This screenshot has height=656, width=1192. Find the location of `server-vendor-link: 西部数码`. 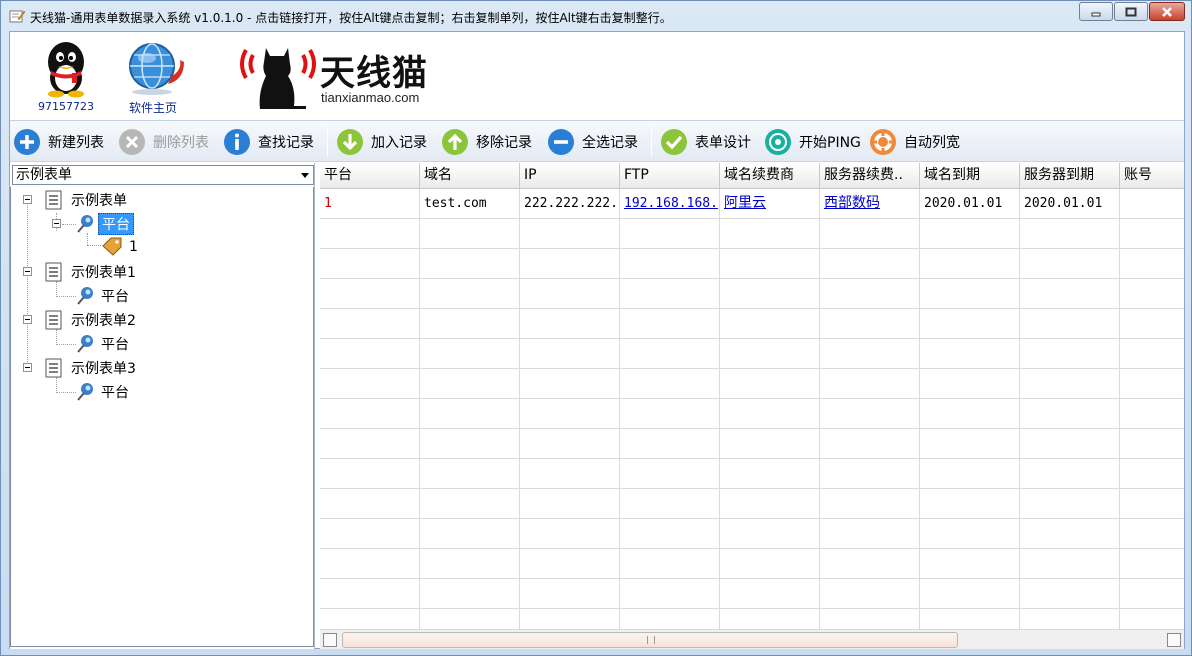

server-vendor-link: 西部数码 is located at coordinates (852, 203).